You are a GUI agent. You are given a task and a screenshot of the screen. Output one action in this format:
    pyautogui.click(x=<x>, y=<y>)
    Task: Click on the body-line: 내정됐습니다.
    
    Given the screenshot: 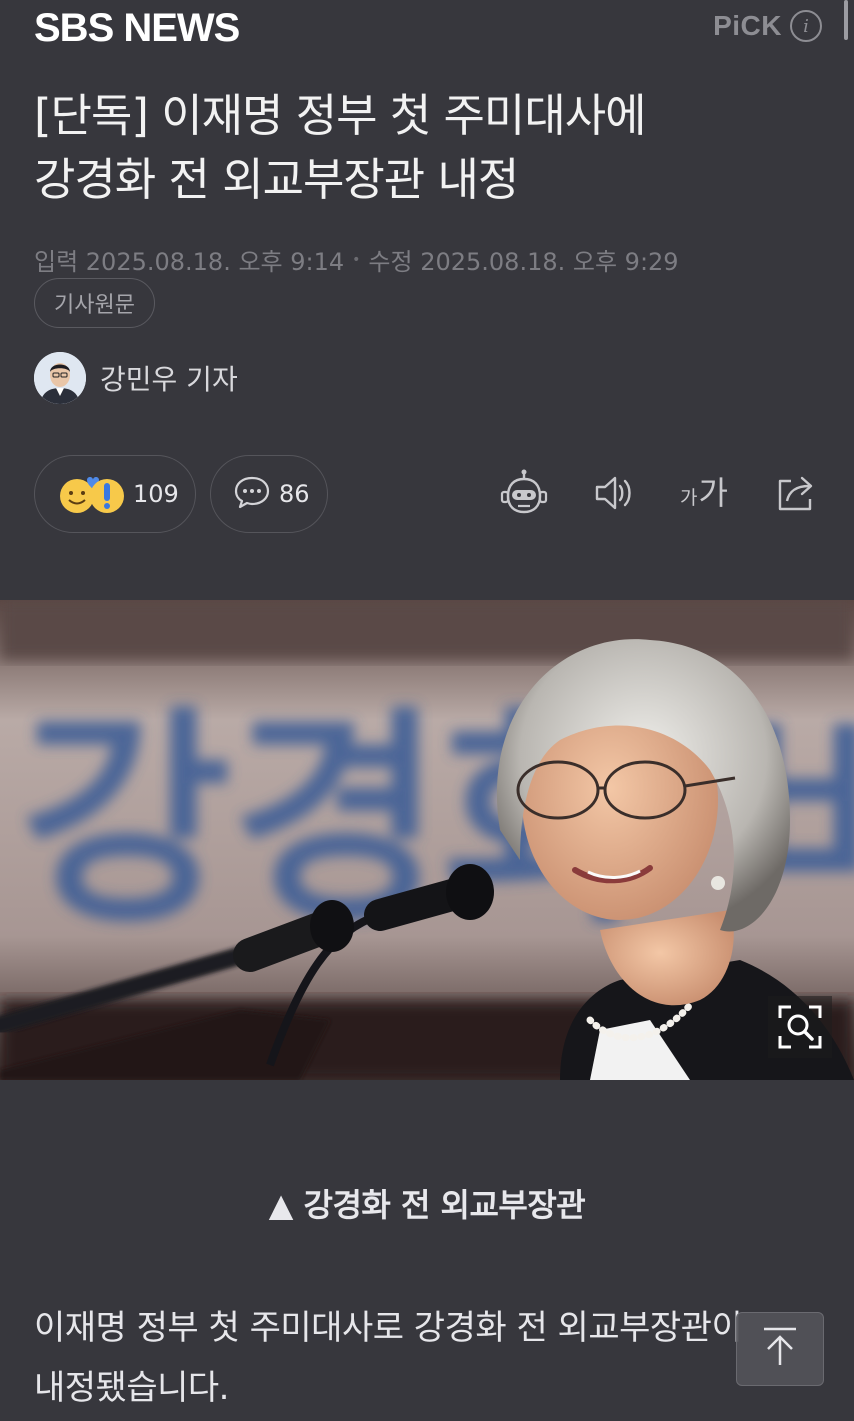 What is the action you would take?
    pyautogui.click(x=132, y=1388)
    